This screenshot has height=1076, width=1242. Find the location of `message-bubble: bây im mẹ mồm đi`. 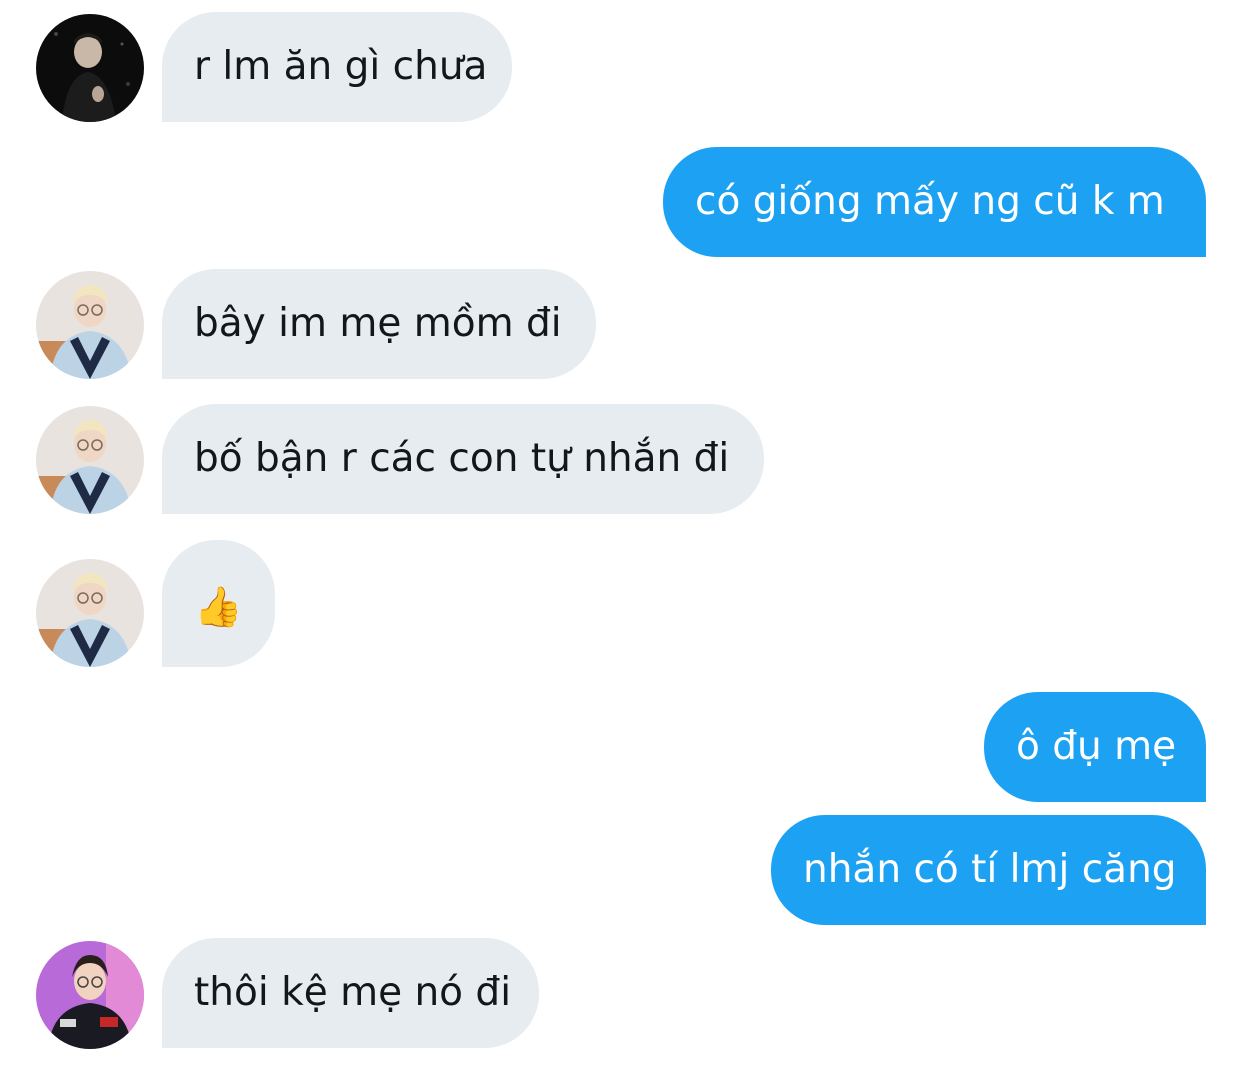

message-bubble: bây im mẹ mồm đi is located at coordinates (379, 324).